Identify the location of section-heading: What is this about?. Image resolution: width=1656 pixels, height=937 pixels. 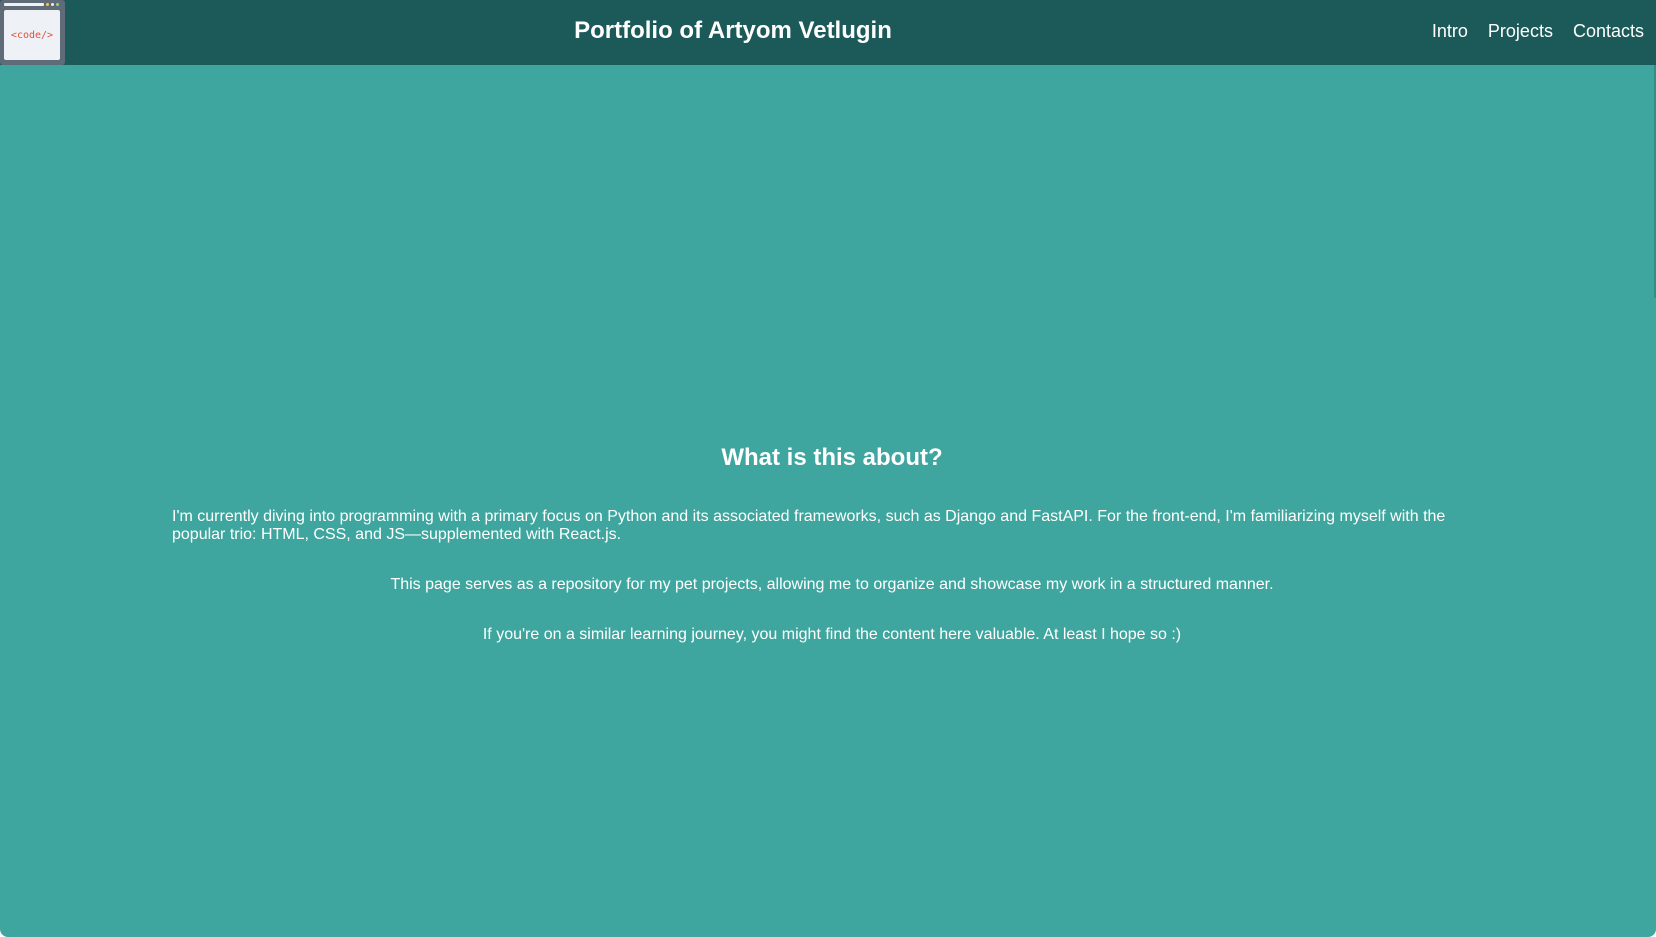
(832, 457).